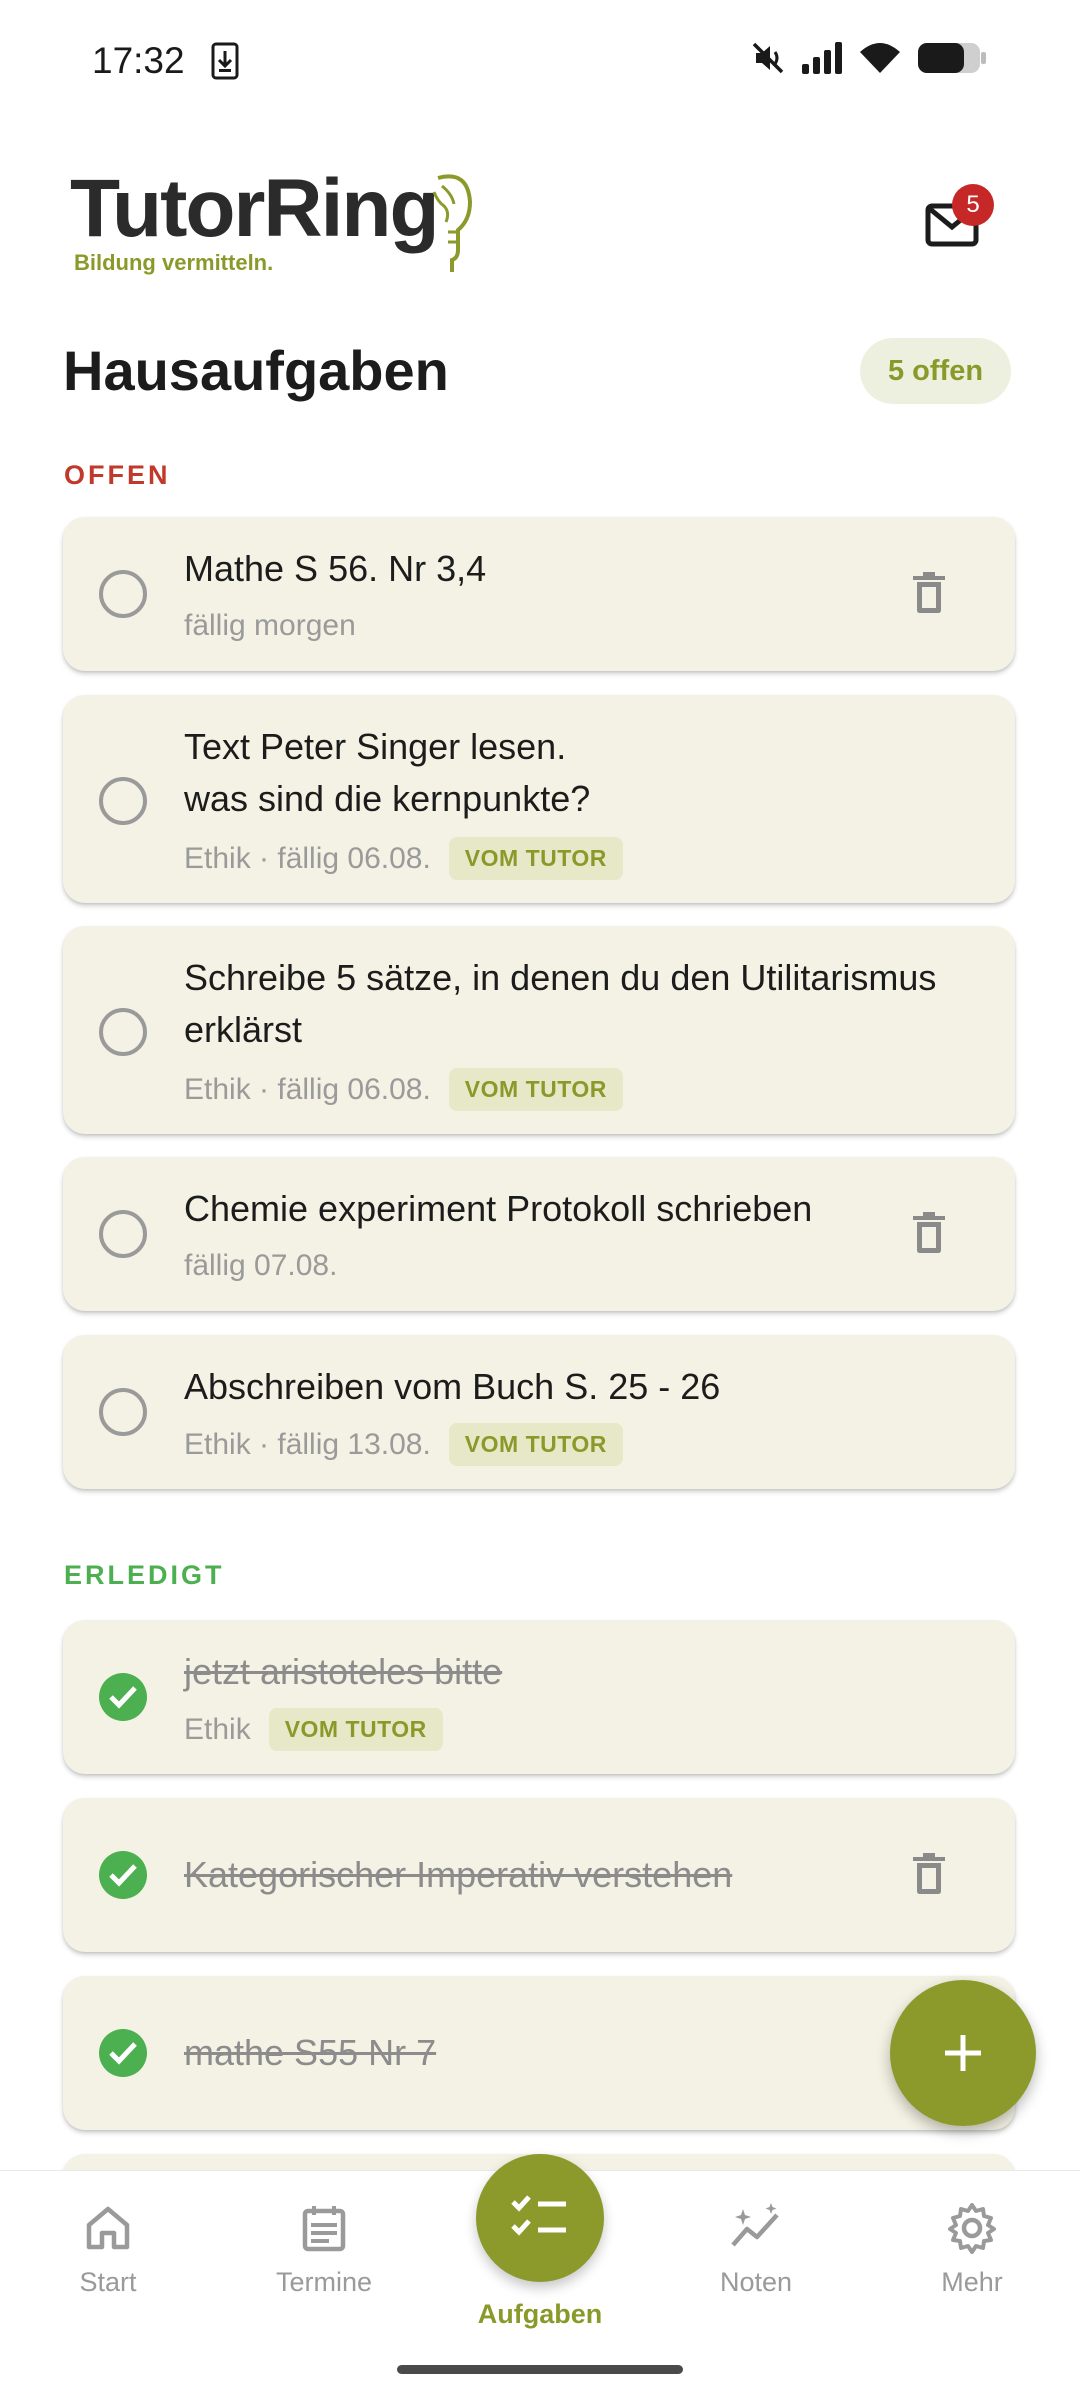  Describe the element at coordinates (973, 205) in the screenshot. I see `mail-badge: 5` at that location.